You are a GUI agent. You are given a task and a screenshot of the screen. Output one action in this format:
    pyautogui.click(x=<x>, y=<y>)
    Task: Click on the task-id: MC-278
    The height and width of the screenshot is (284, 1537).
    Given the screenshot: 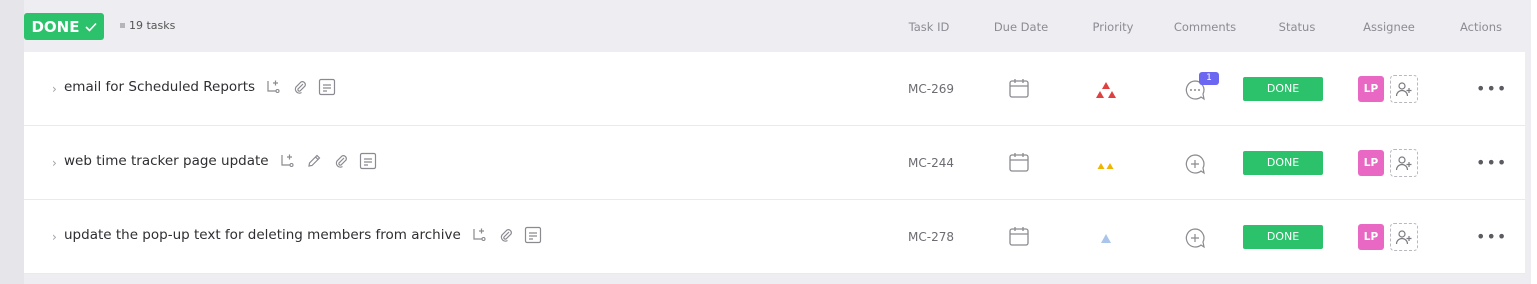 What is the action you would take?
    pyautogui.click(x=931, y=237)
    